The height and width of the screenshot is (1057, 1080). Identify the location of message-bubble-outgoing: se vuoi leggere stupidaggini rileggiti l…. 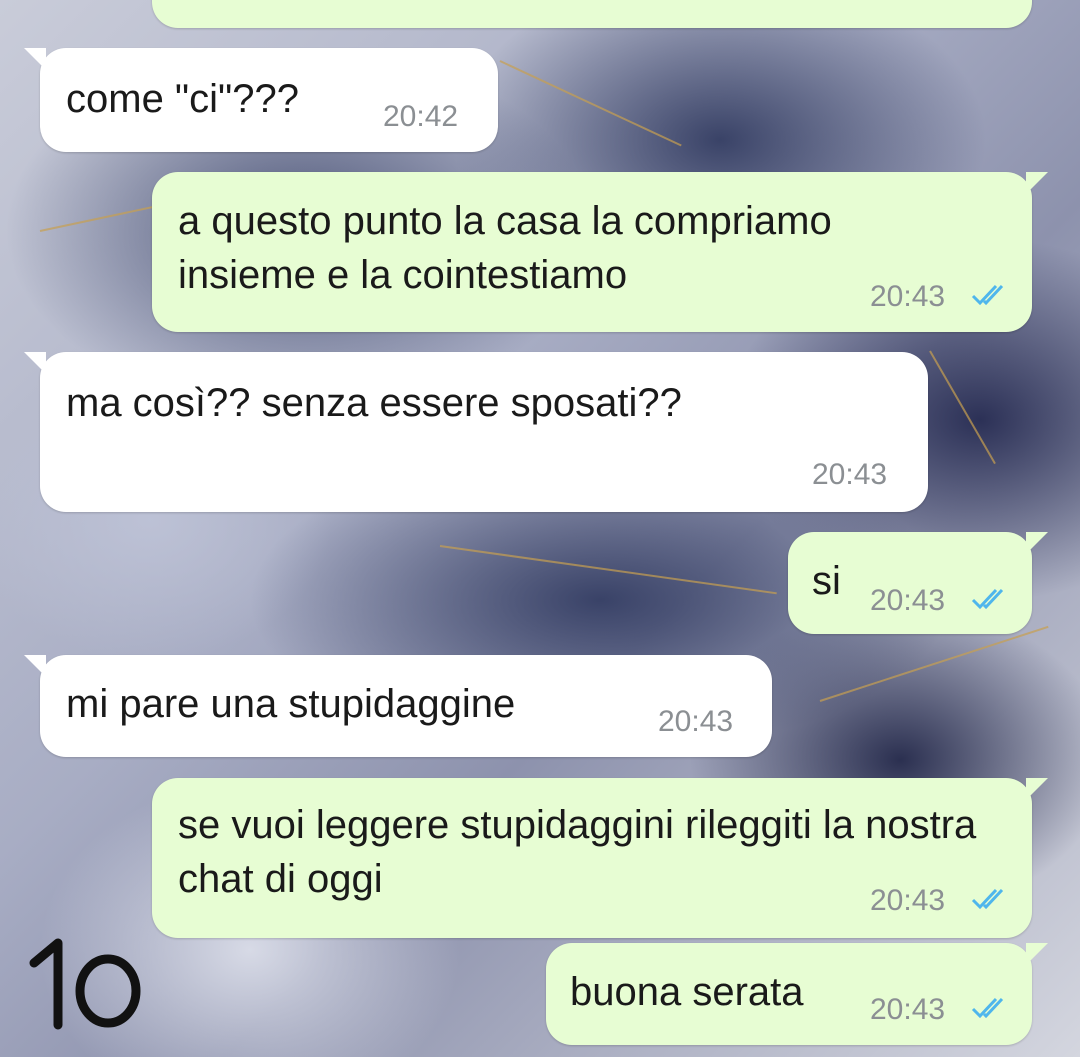
(600, 858).